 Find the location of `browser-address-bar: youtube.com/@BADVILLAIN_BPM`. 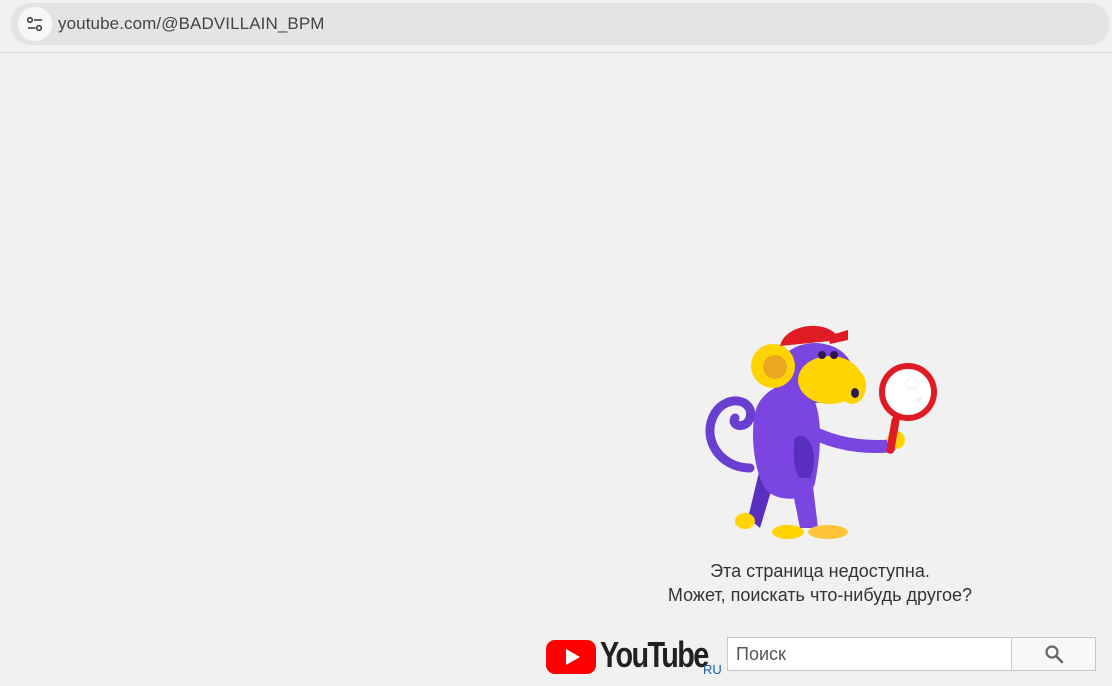

browser-address-bar: youtube.com/@BADVILLAIN_BPM is located at coordinates (556, 26).